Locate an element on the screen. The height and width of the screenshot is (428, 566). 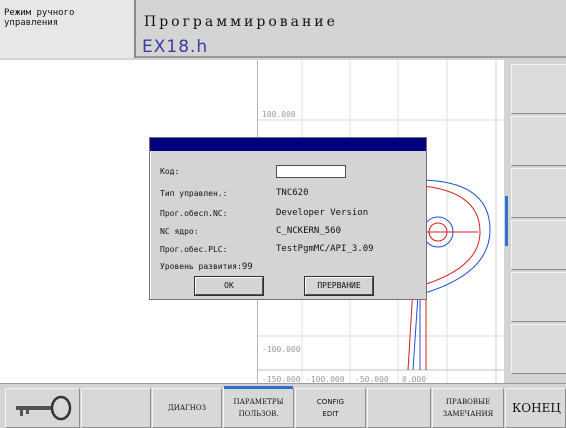
legal-notices-softkey: ПРАВОВЫЕ ЗАМЕЧАНИЯ is located at coordinates (468, 408).